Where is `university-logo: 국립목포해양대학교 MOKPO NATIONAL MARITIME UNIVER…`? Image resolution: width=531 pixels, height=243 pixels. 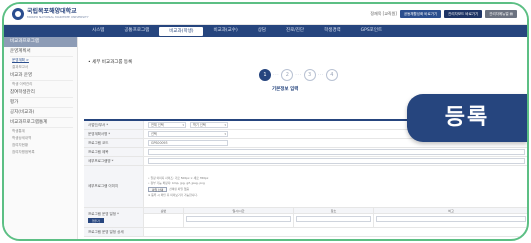 university-logo: 국립목포해양대학교 MOKPO NATIONAL MARITIME UNIVER… is located at coordinates (50, 14).